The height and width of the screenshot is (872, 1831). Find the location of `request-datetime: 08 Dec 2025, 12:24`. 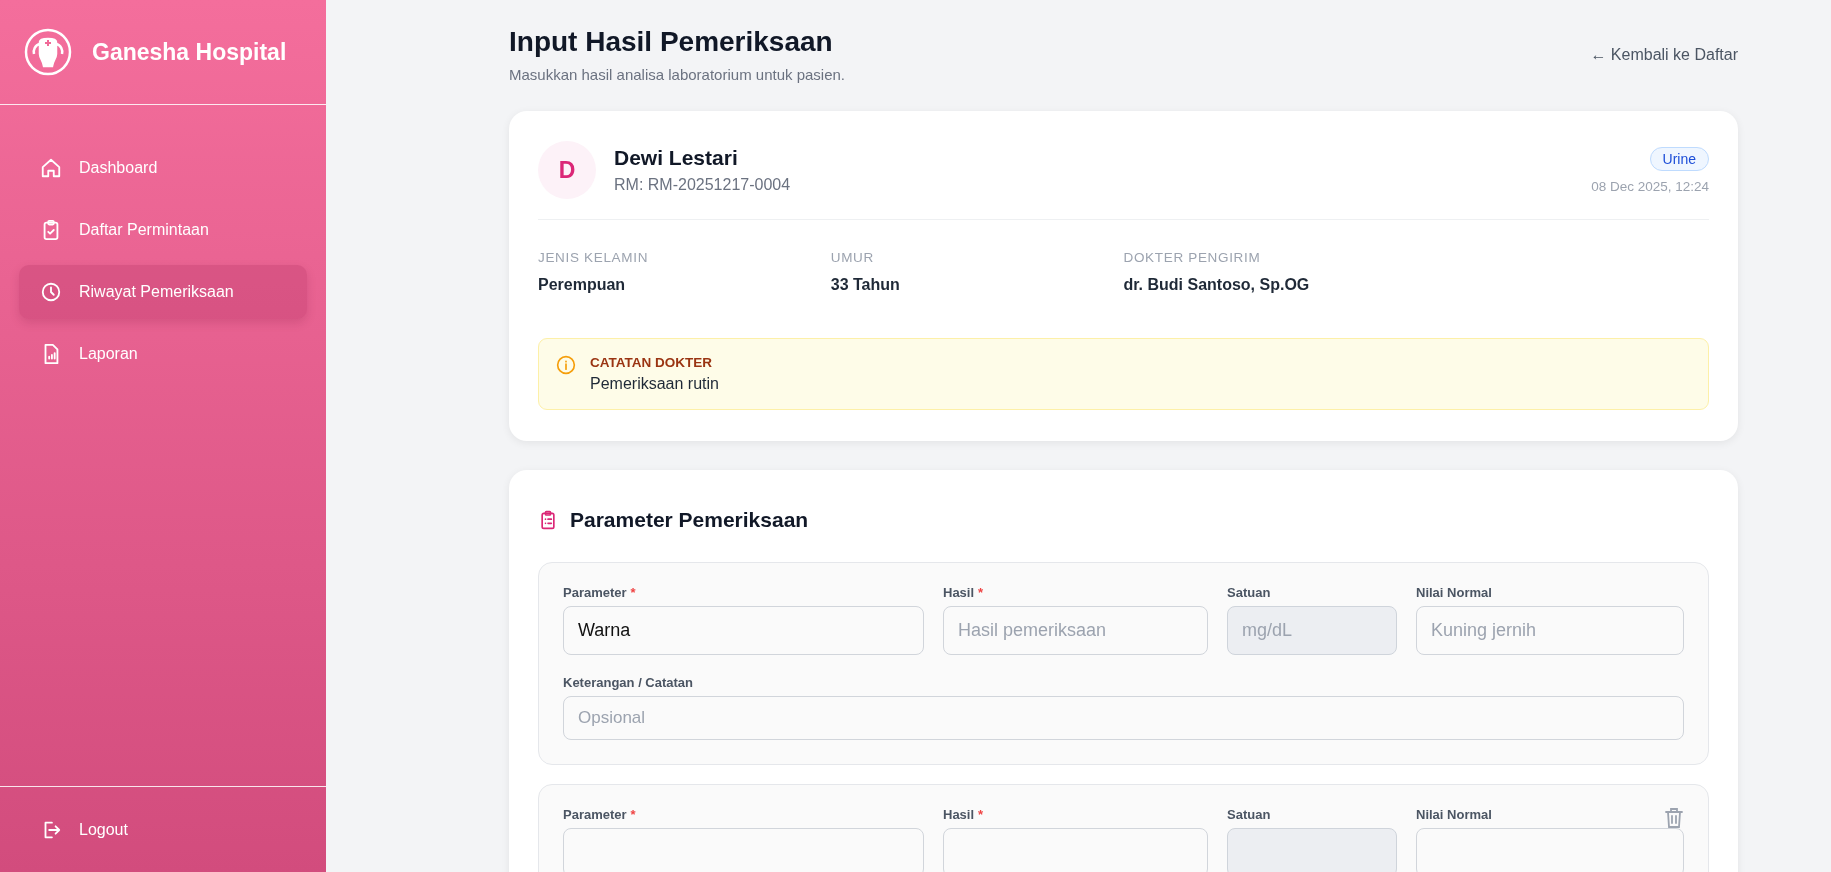

request-datetime: 08 Dec 2025, 12:24 is located at coordinates (1650, 186).